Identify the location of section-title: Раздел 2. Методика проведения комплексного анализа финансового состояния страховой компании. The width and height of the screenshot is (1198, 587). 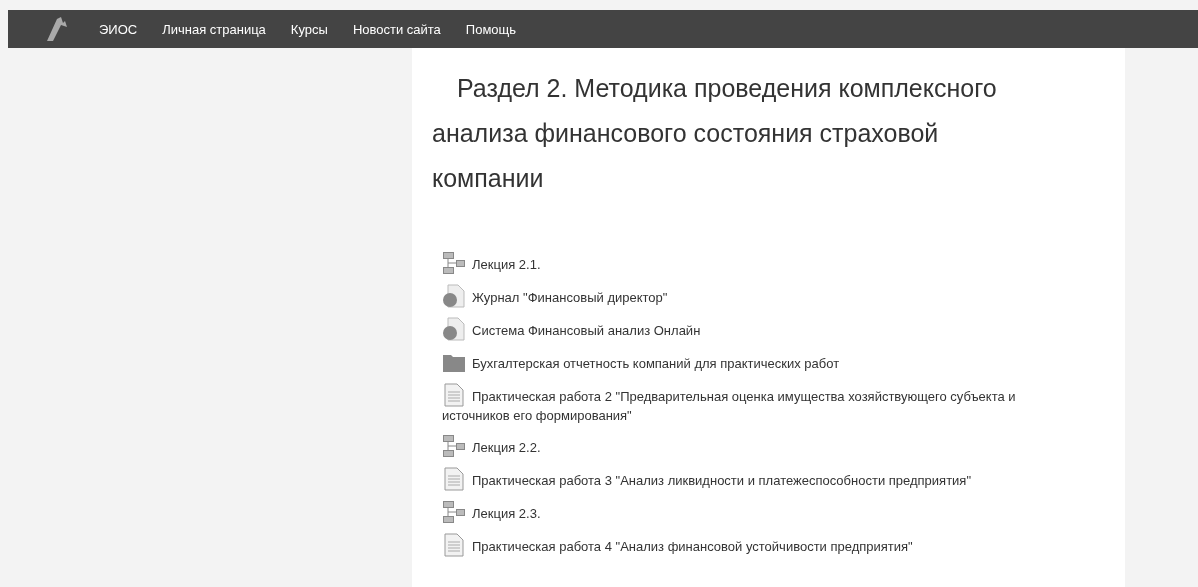
(715, 133).